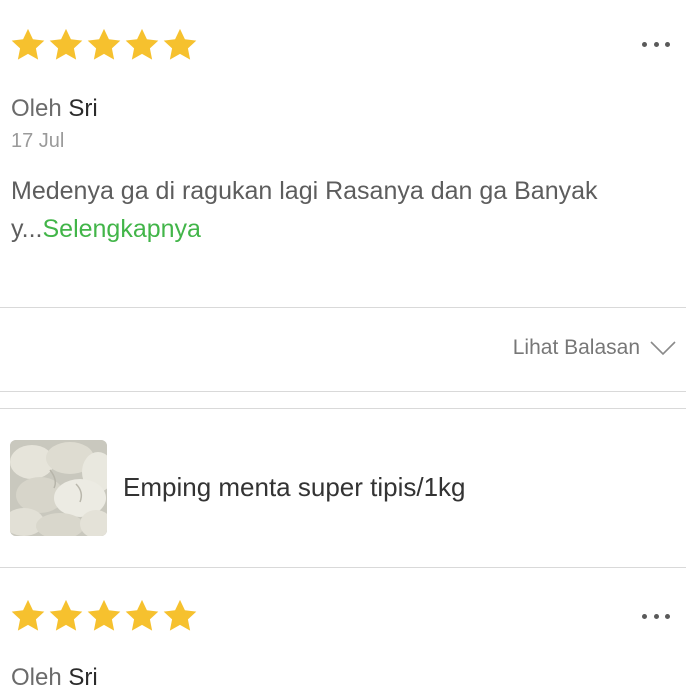 This screenshot has height=692, width=686. Describe the element at coordinates (576, 347) in the screenshot. I see `view-replies-label: Lihat Balasan` at that location.